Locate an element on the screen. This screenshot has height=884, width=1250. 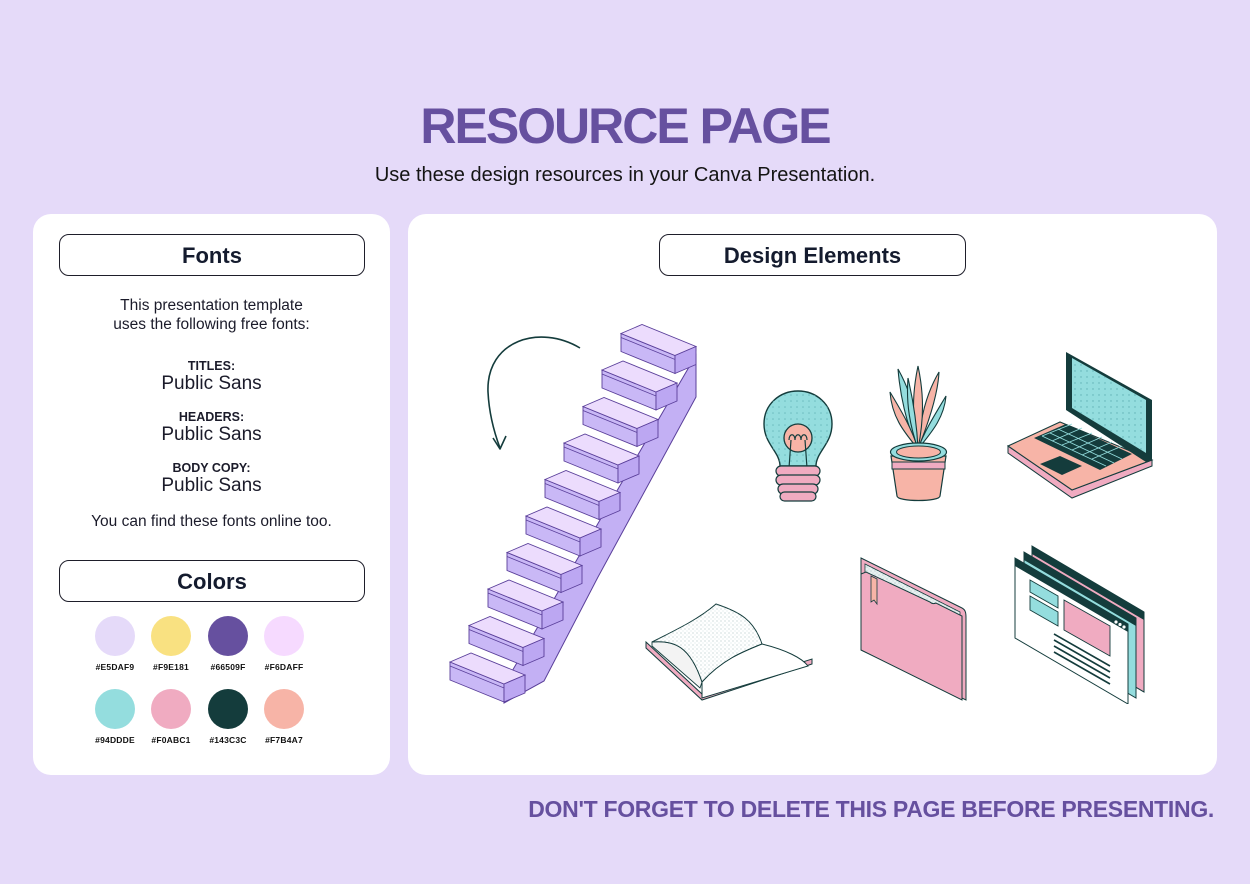
font-entry-body-copy: BODY COPY: Public Sans is located at coordinates (211, 479).